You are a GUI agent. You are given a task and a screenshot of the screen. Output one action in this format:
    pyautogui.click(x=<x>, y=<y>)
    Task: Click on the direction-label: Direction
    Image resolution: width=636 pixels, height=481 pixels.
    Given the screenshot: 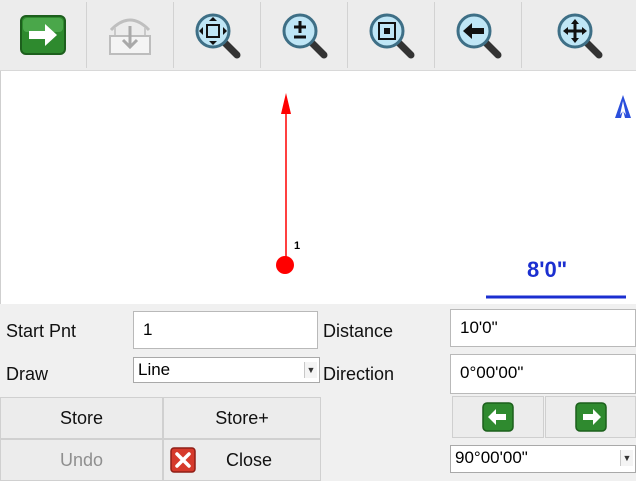 What is the action you would take?
    pyautogui.click(x=359, y=374)
    